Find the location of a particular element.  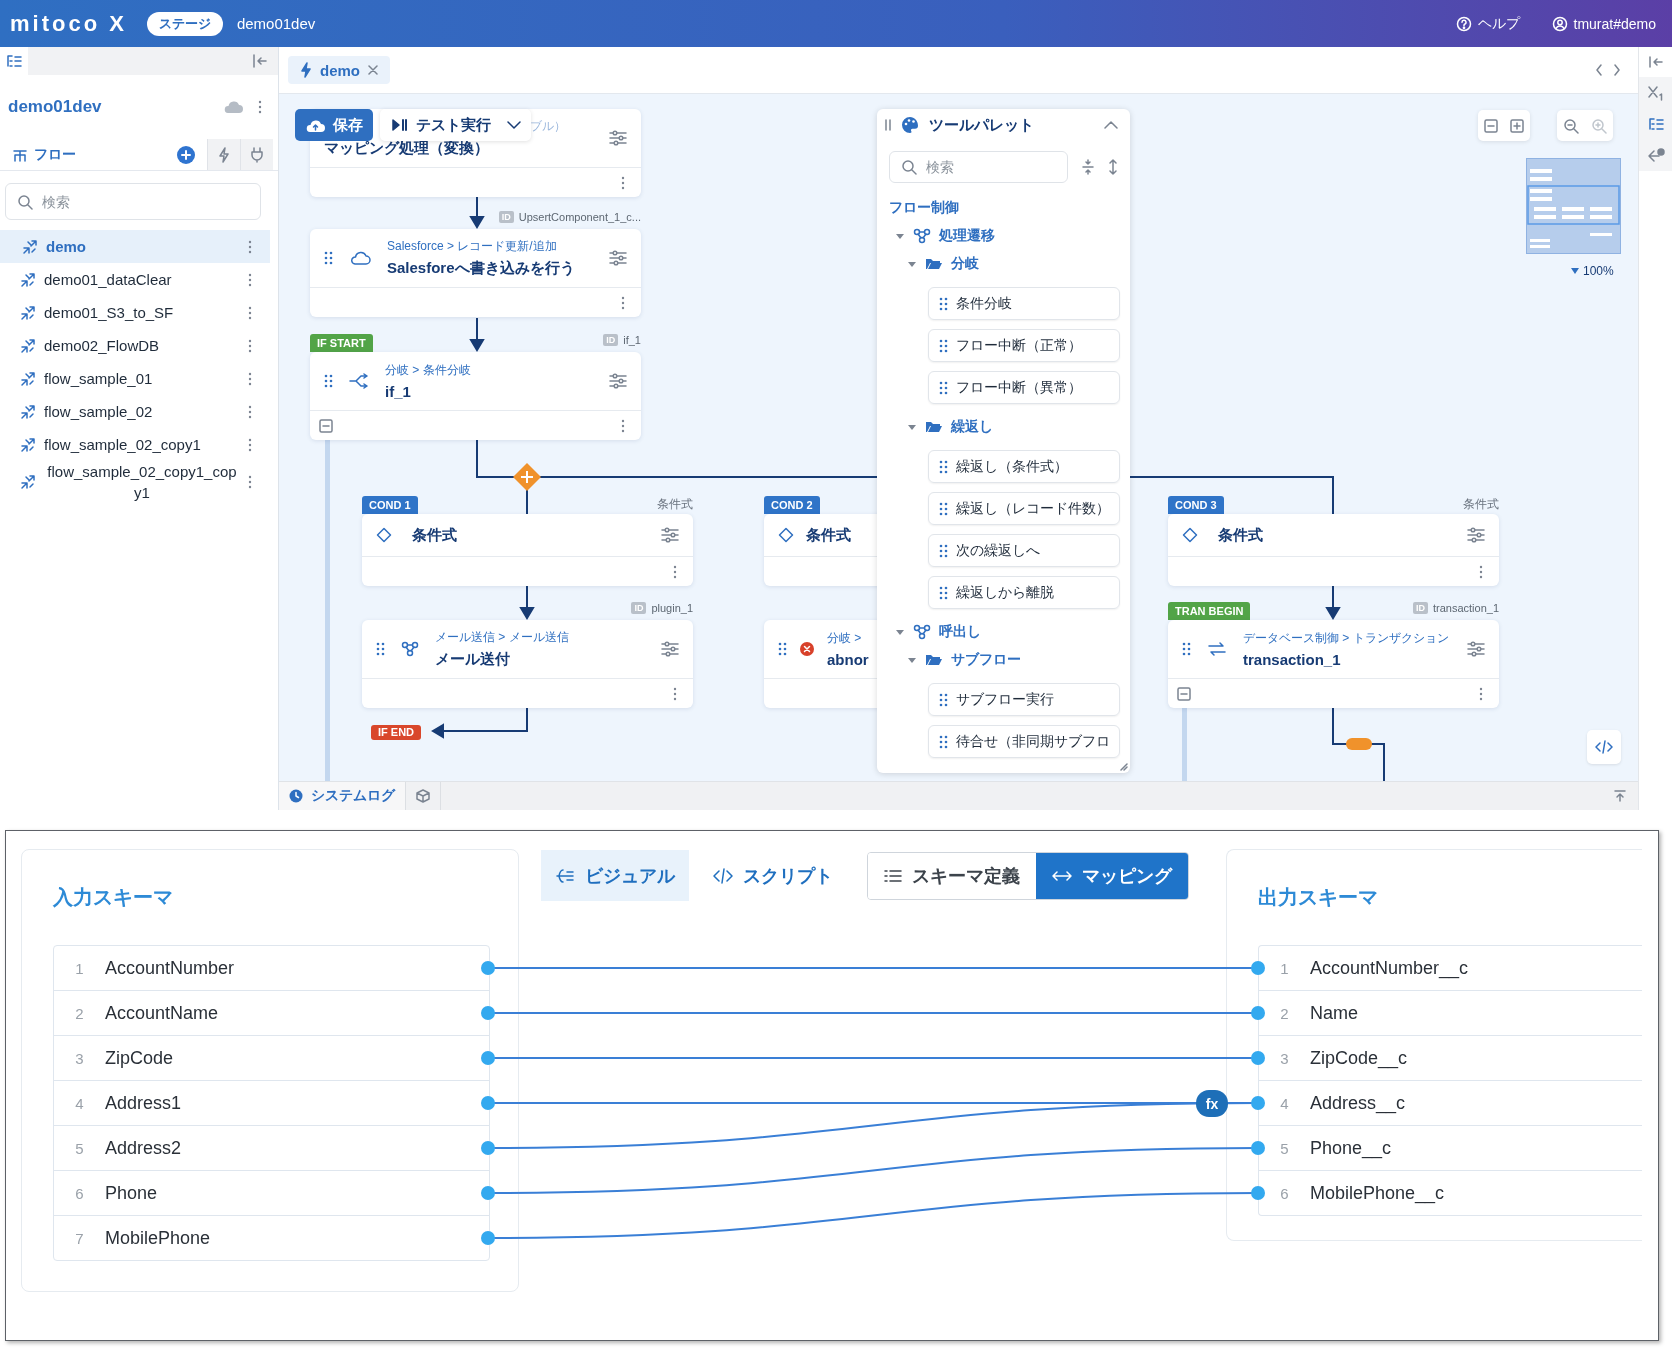

save-button: 保存 is located at coordinates (334, 125).